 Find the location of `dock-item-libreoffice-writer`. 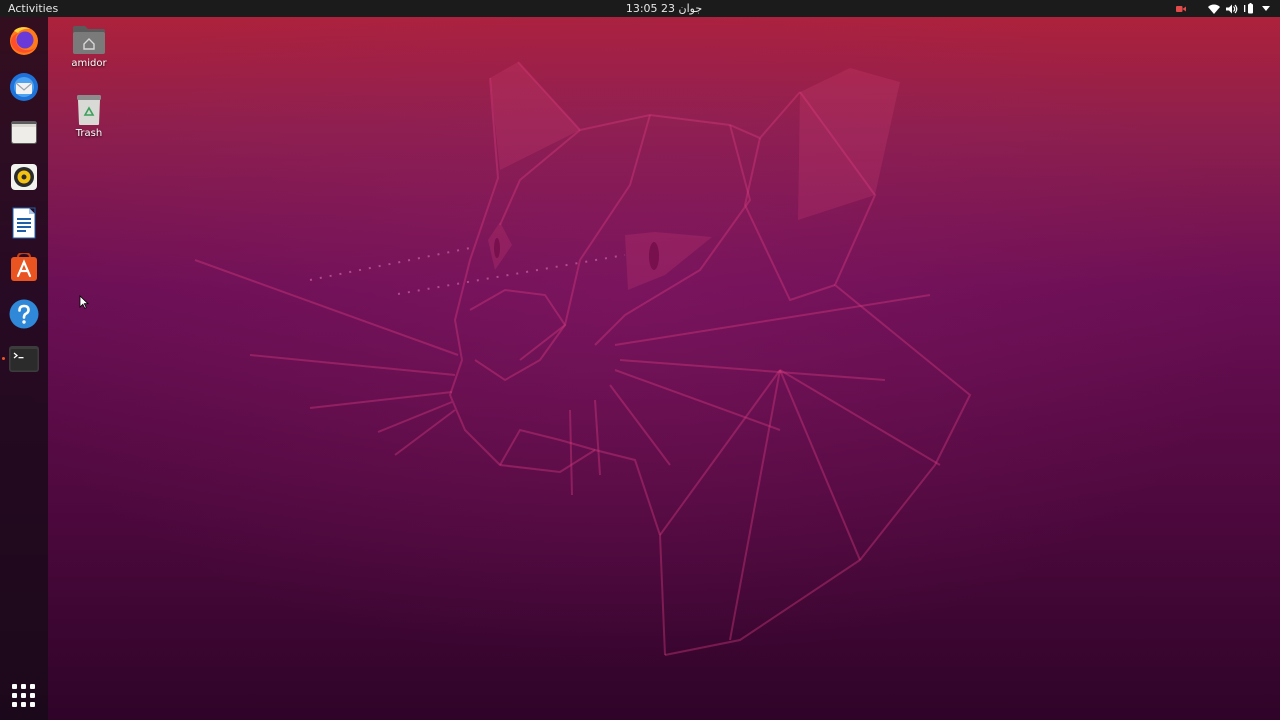

dock-item-libreoffice-writer is located at coordinates (24, 223).